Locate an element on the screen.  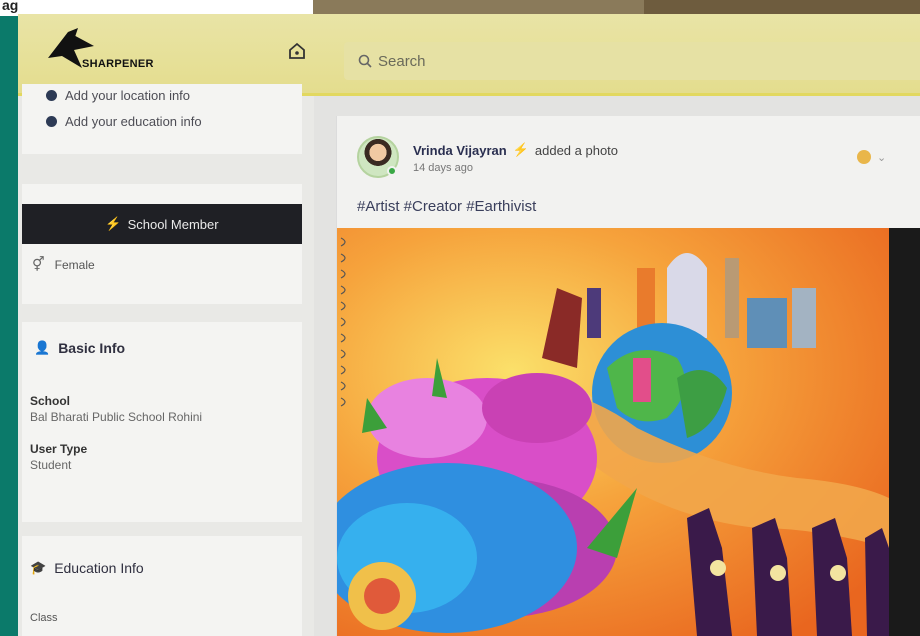
badge-label: School Member is located at coordinates (173, 224).